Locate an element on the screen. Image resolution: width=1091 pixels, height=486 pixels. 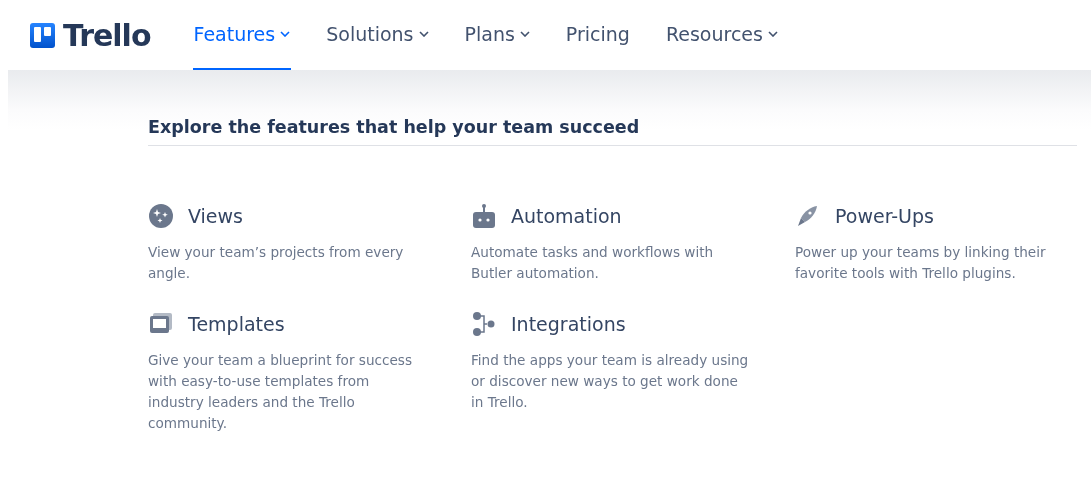
robot-icon is located at coordinates (484, 216).